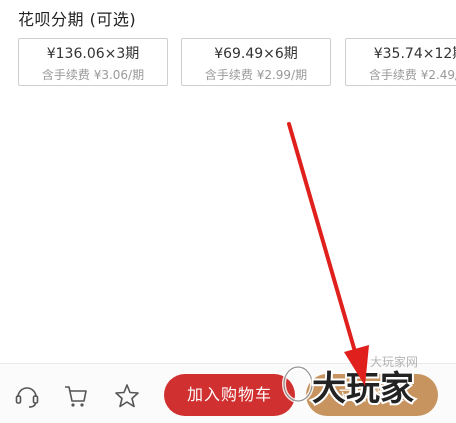  I want to click on installment-plan-option: ¥69.49×6期 含手续费 ¥2.99/期, so click(256, 62).